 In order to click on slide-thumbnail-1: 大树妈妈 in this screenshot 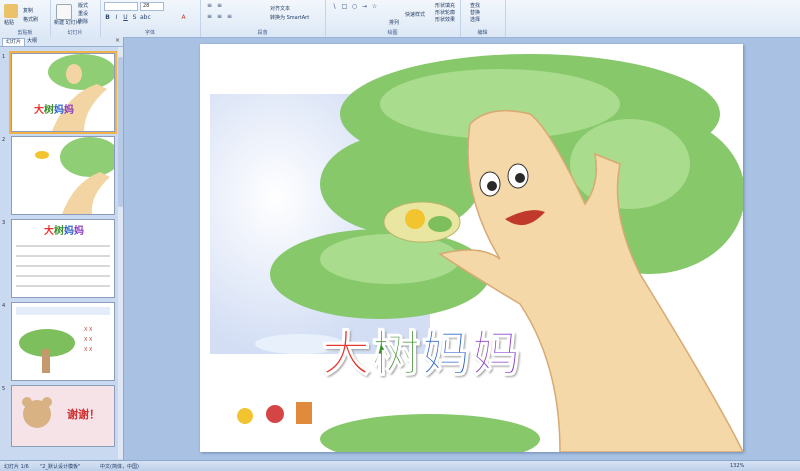, I will do `click(63, 92)`.